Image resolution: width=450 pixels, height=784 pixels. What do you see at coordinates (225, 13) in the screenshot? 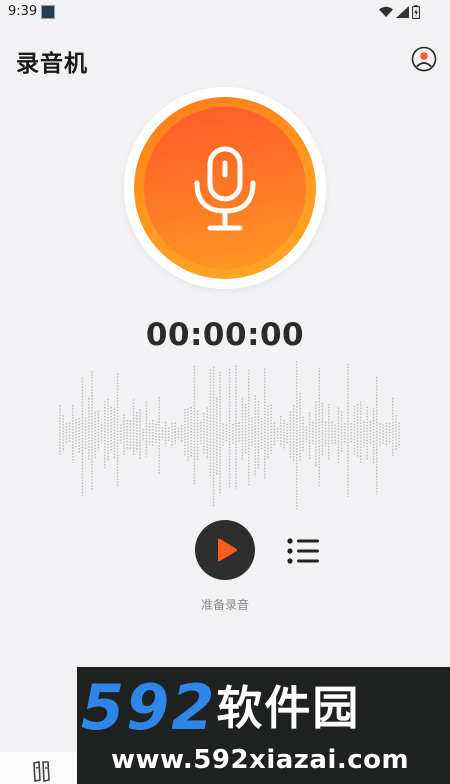
I see `status-bar: 9:39` at bounding box center [225, 13].